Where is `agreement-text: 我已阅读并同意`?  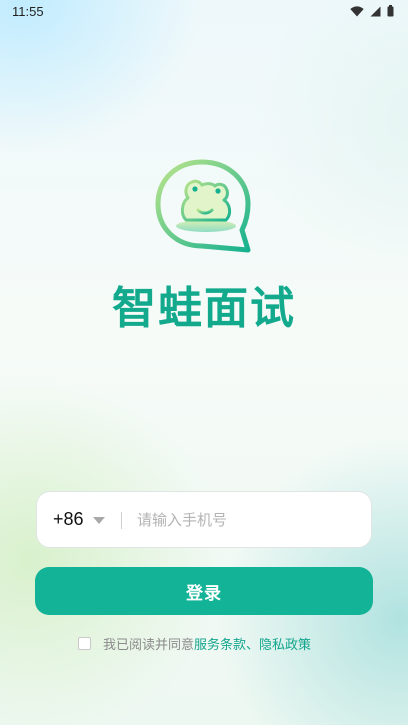
agreement-text: 我已阅读并同意 is located at coordinates (149, 645).